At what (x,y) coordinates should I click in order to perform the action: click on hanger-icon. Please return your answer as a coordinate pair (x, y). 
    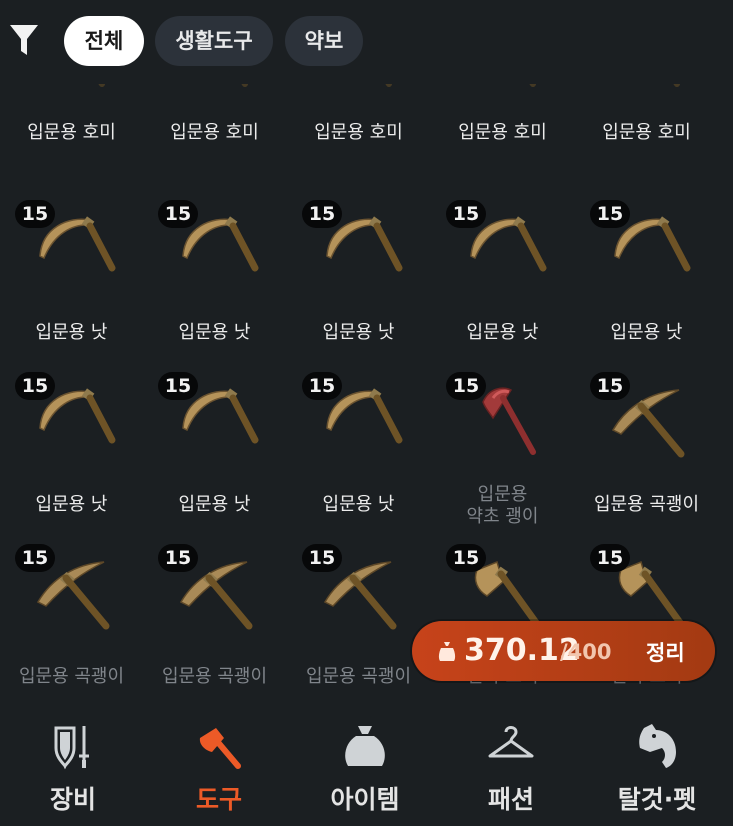
    Looking at the image, I should click on (511, 742).